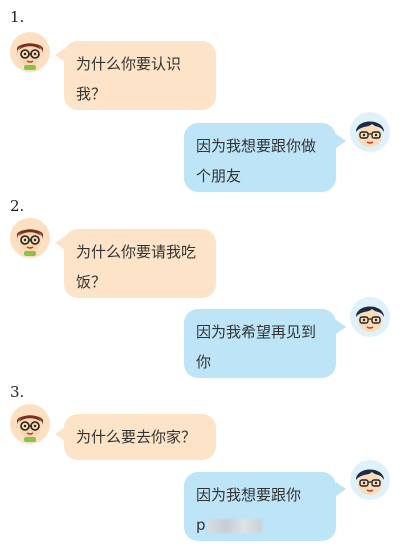  What do you see at coordinates (17, 17) in the screenshot?
I see `item-number: 1.` at bounding box center [17, 17].